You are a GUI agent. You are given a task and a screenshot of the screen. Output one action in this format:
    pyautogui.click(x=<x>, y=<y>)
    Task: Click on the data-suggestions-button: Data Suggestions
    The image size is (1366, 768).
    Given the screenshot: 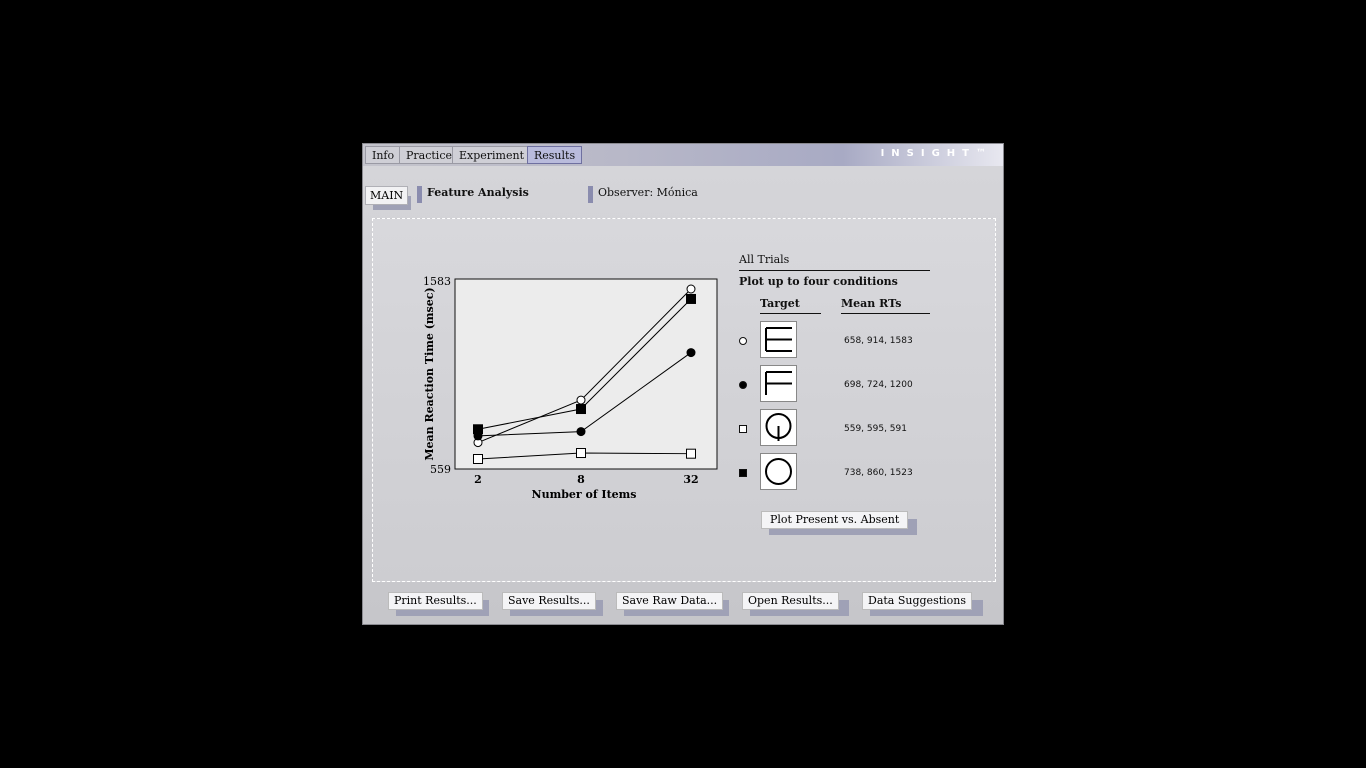 What is the action you would take?
    pyautogui.click(x=917, y=601)
    